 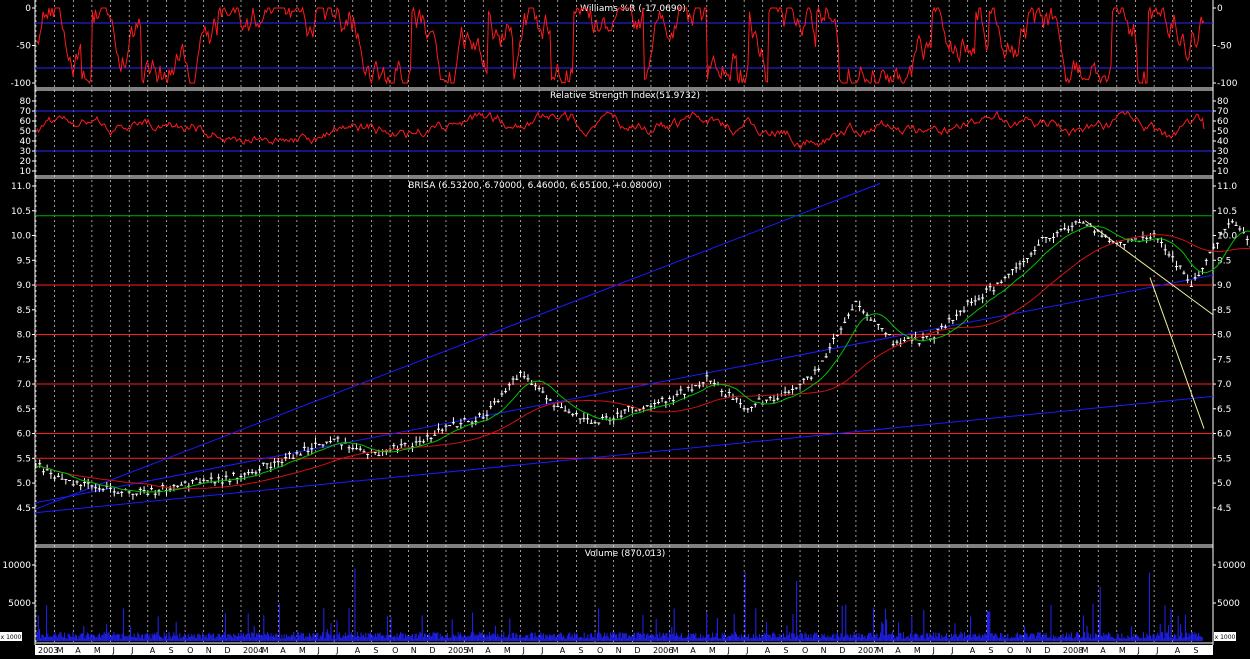 I want to click on volume-unit-left: x 1000, so click(x=11, y=637).